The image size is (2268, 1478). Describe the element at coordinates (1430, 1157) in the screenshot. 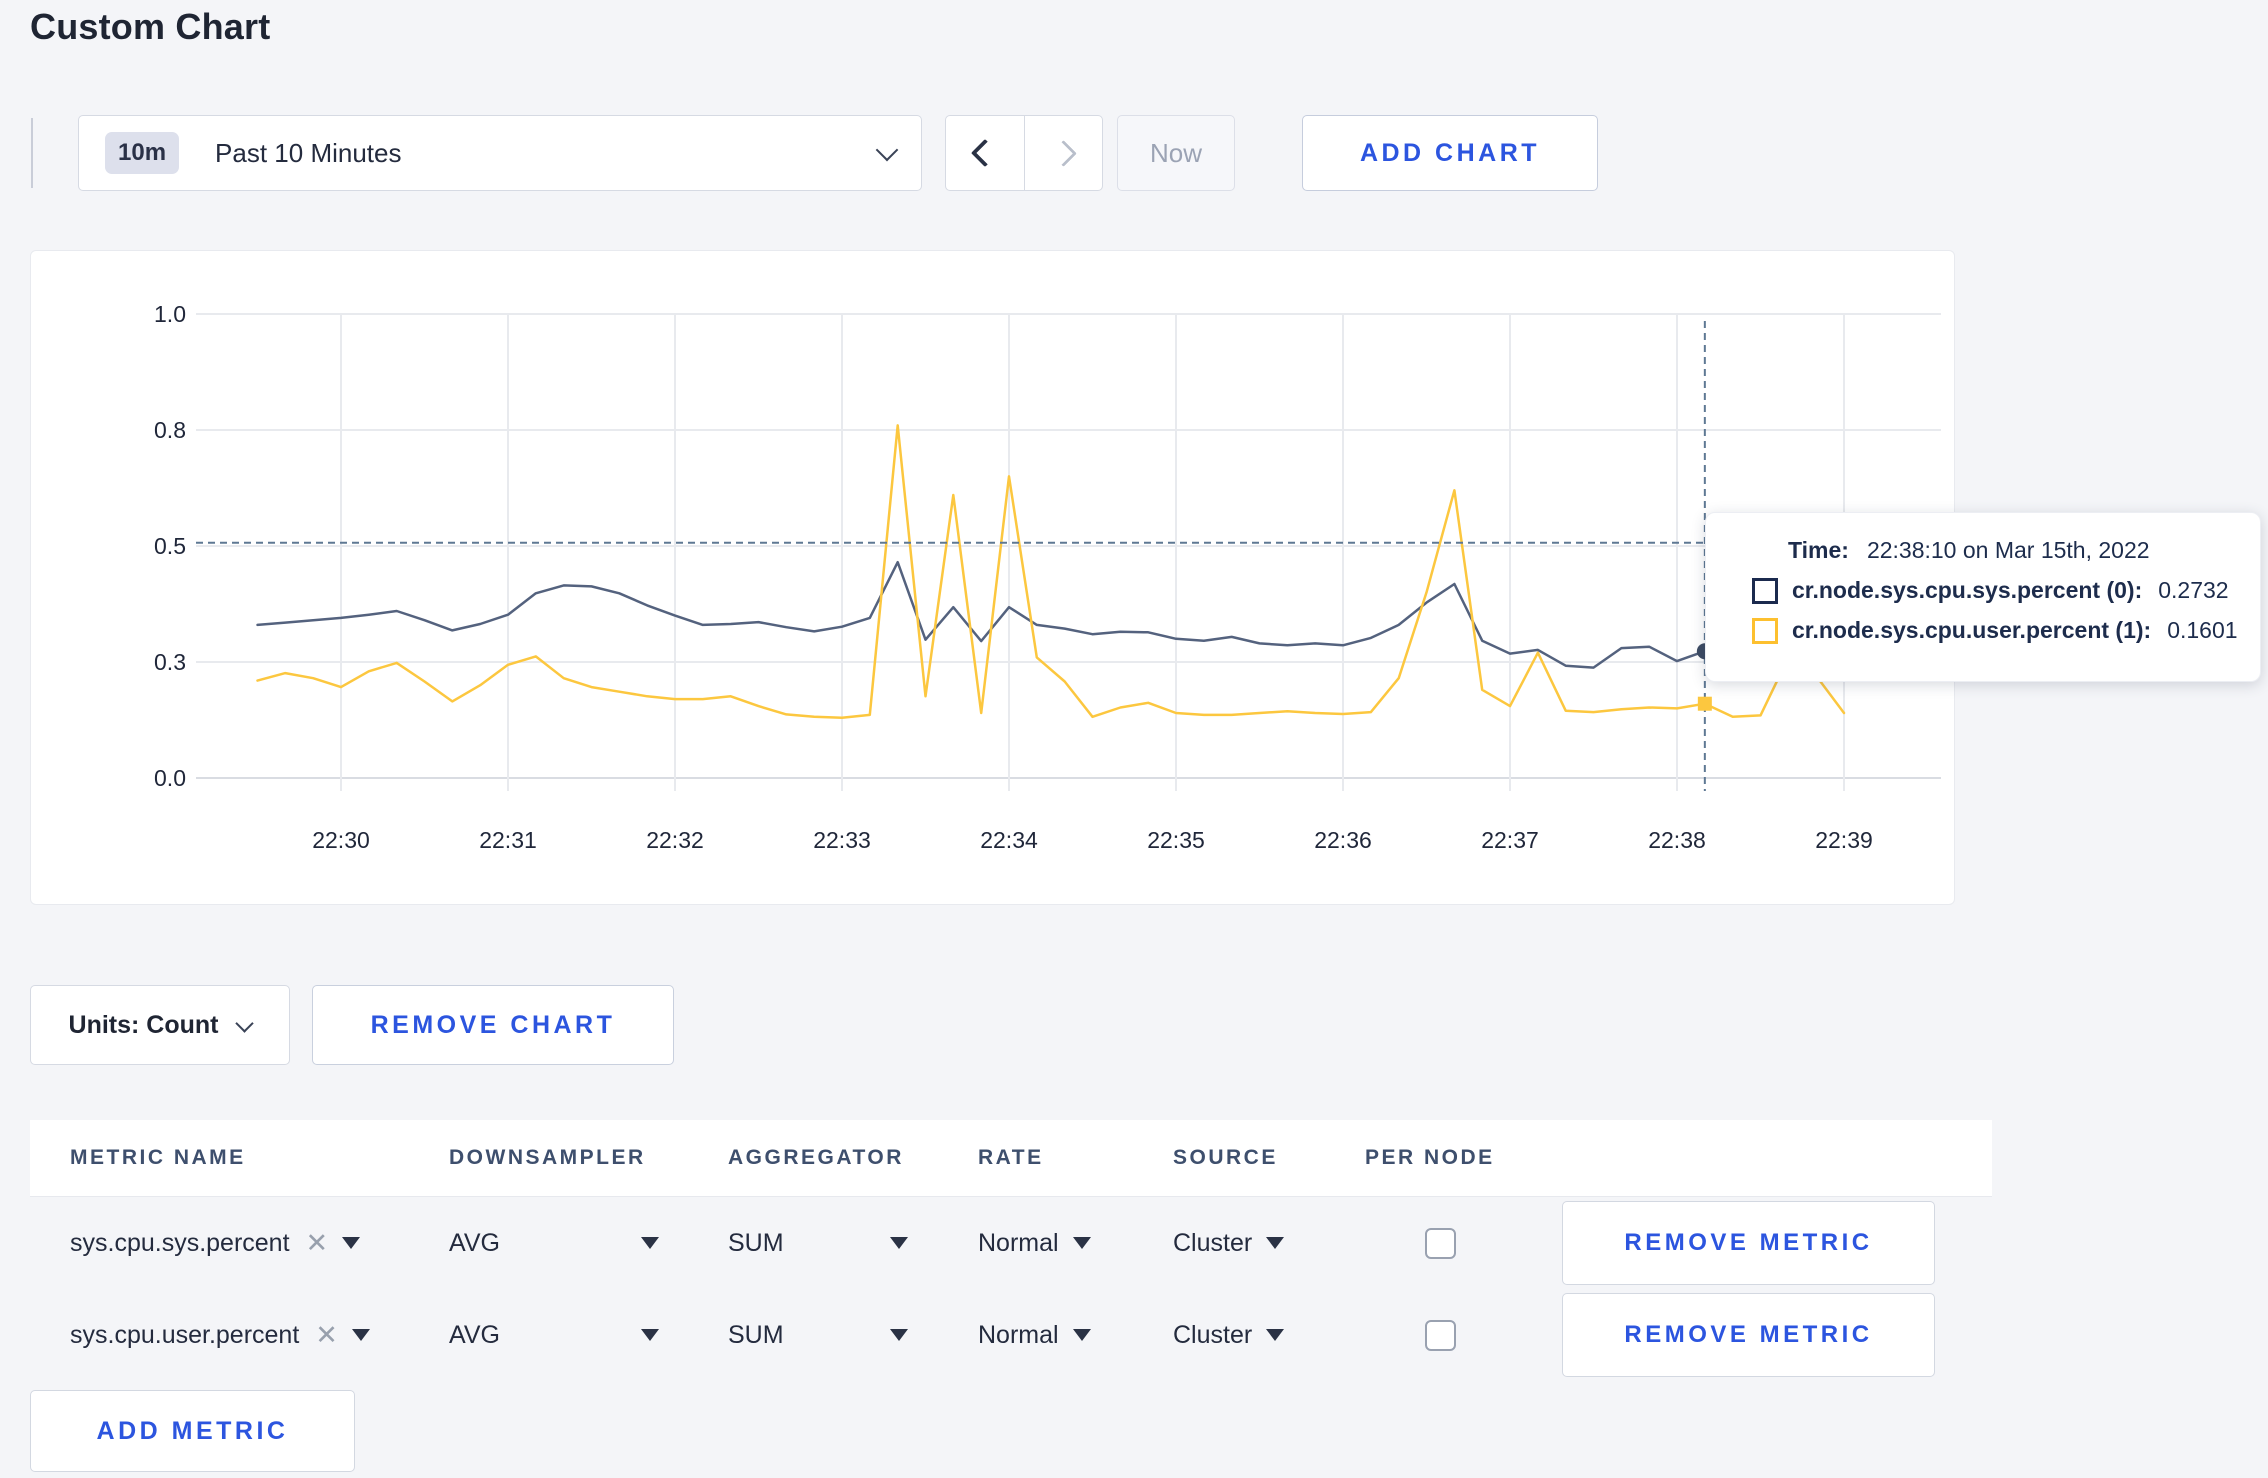

I see `col-header-per-node: PER NODE` at that location.